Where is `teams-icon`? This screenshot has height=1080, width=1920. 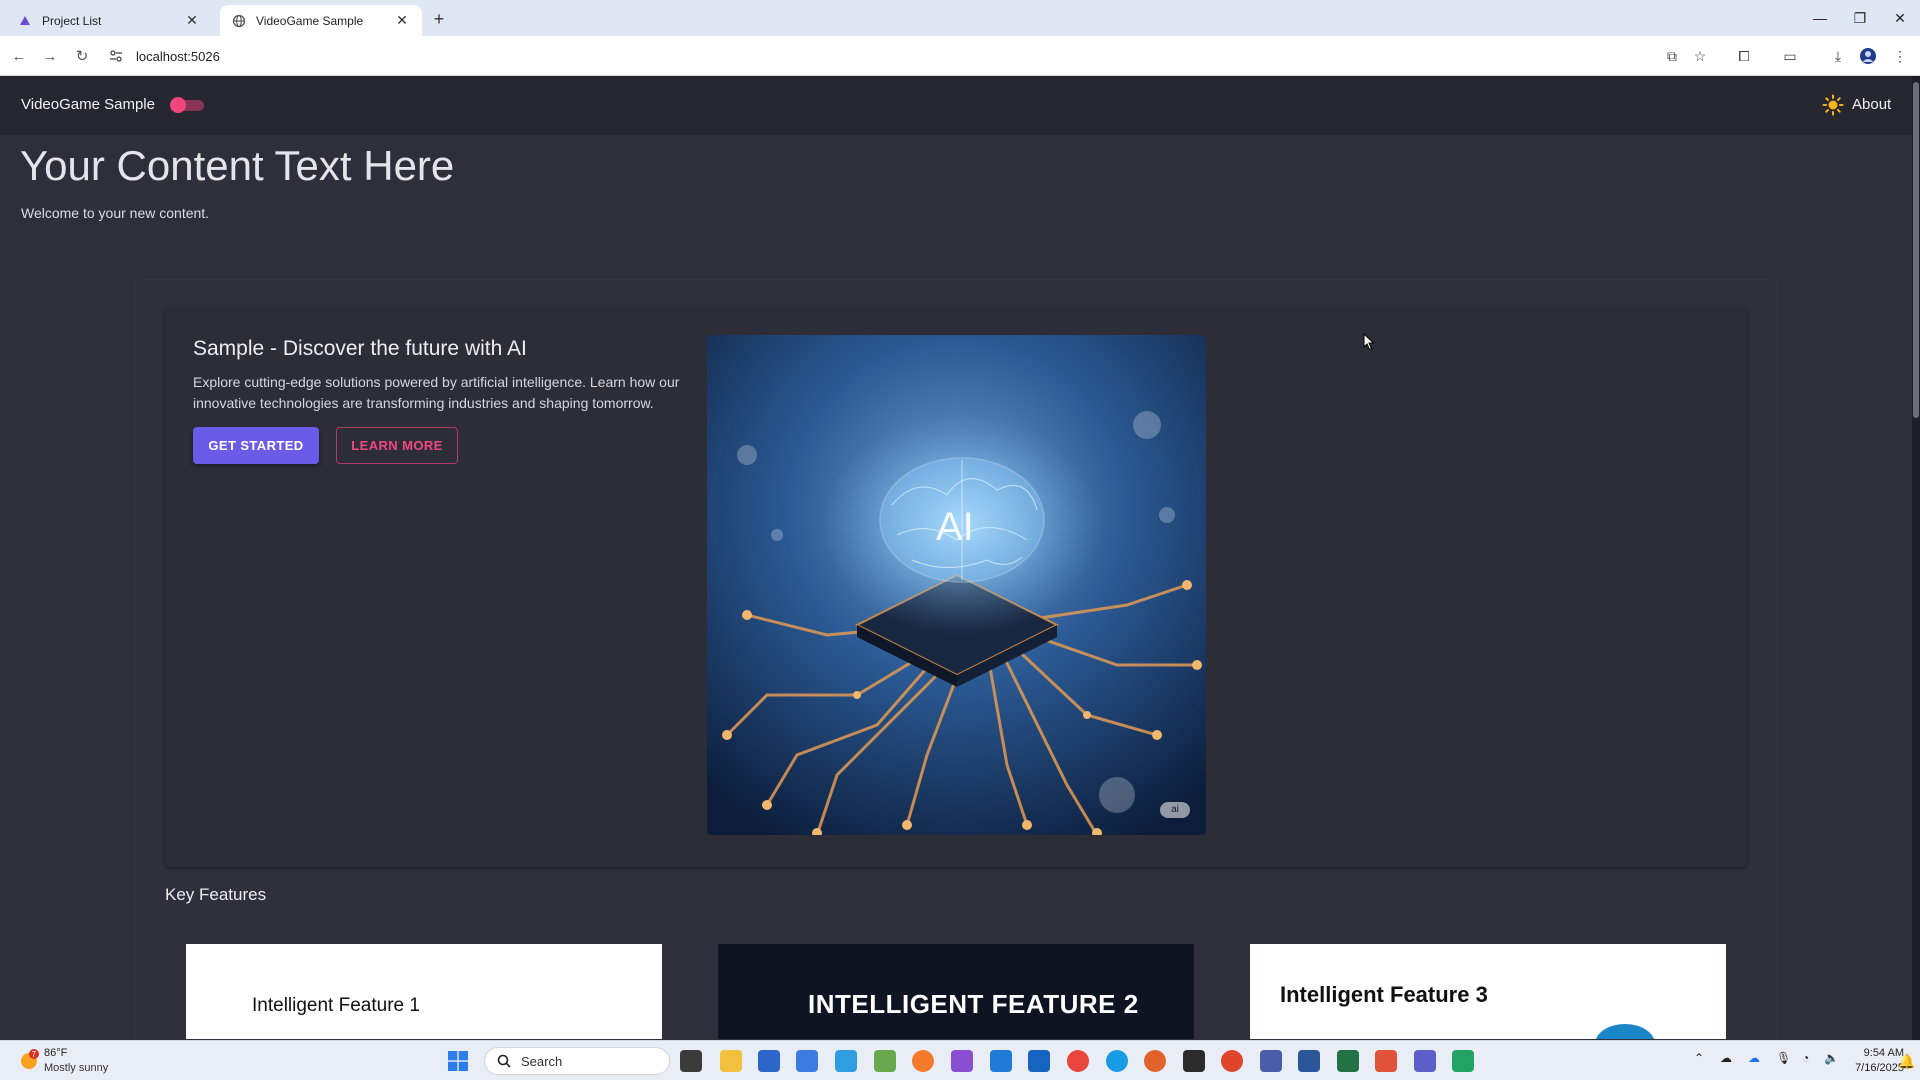 teams-icon is located at coordinates (1425, 1061).